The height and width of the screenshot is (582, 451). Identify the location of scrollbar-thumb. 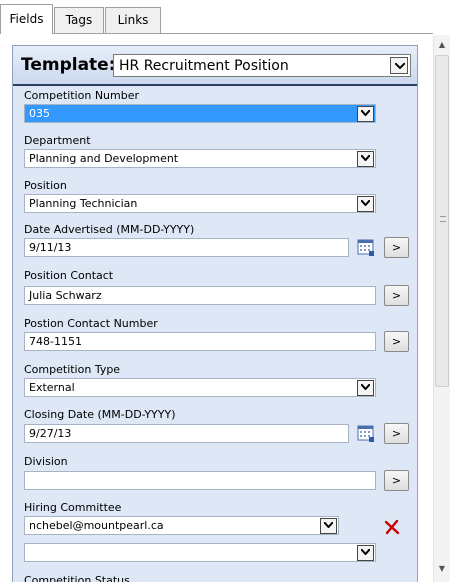
(442, 221).